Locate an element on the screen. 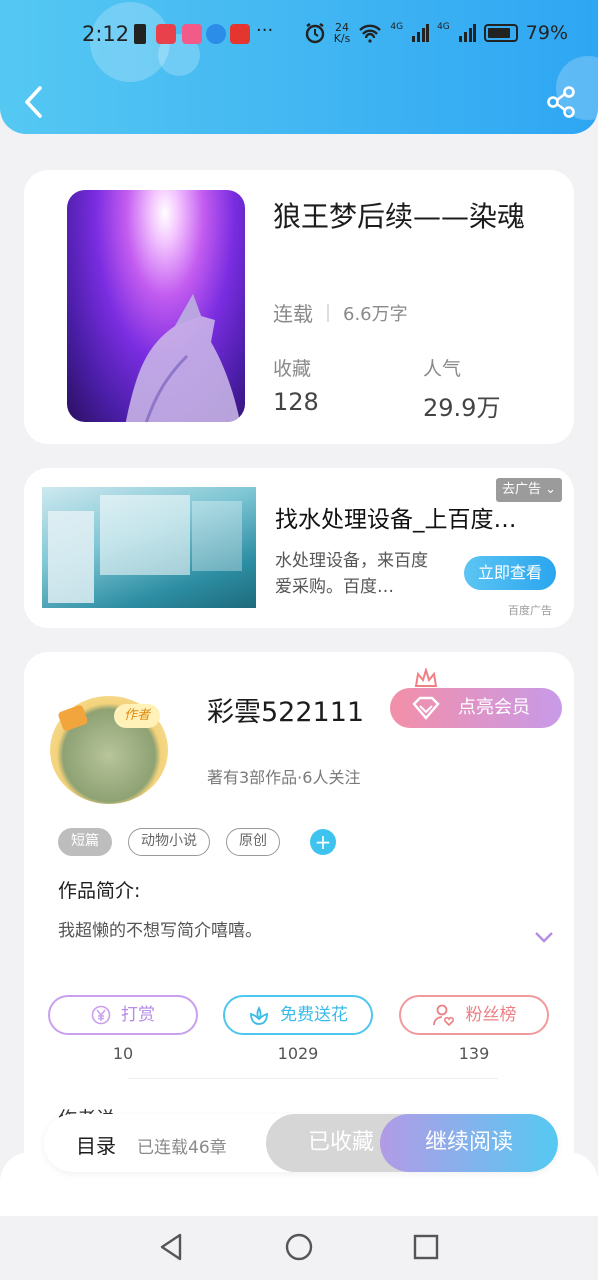  book-cover is located at coordinates (156, 306).